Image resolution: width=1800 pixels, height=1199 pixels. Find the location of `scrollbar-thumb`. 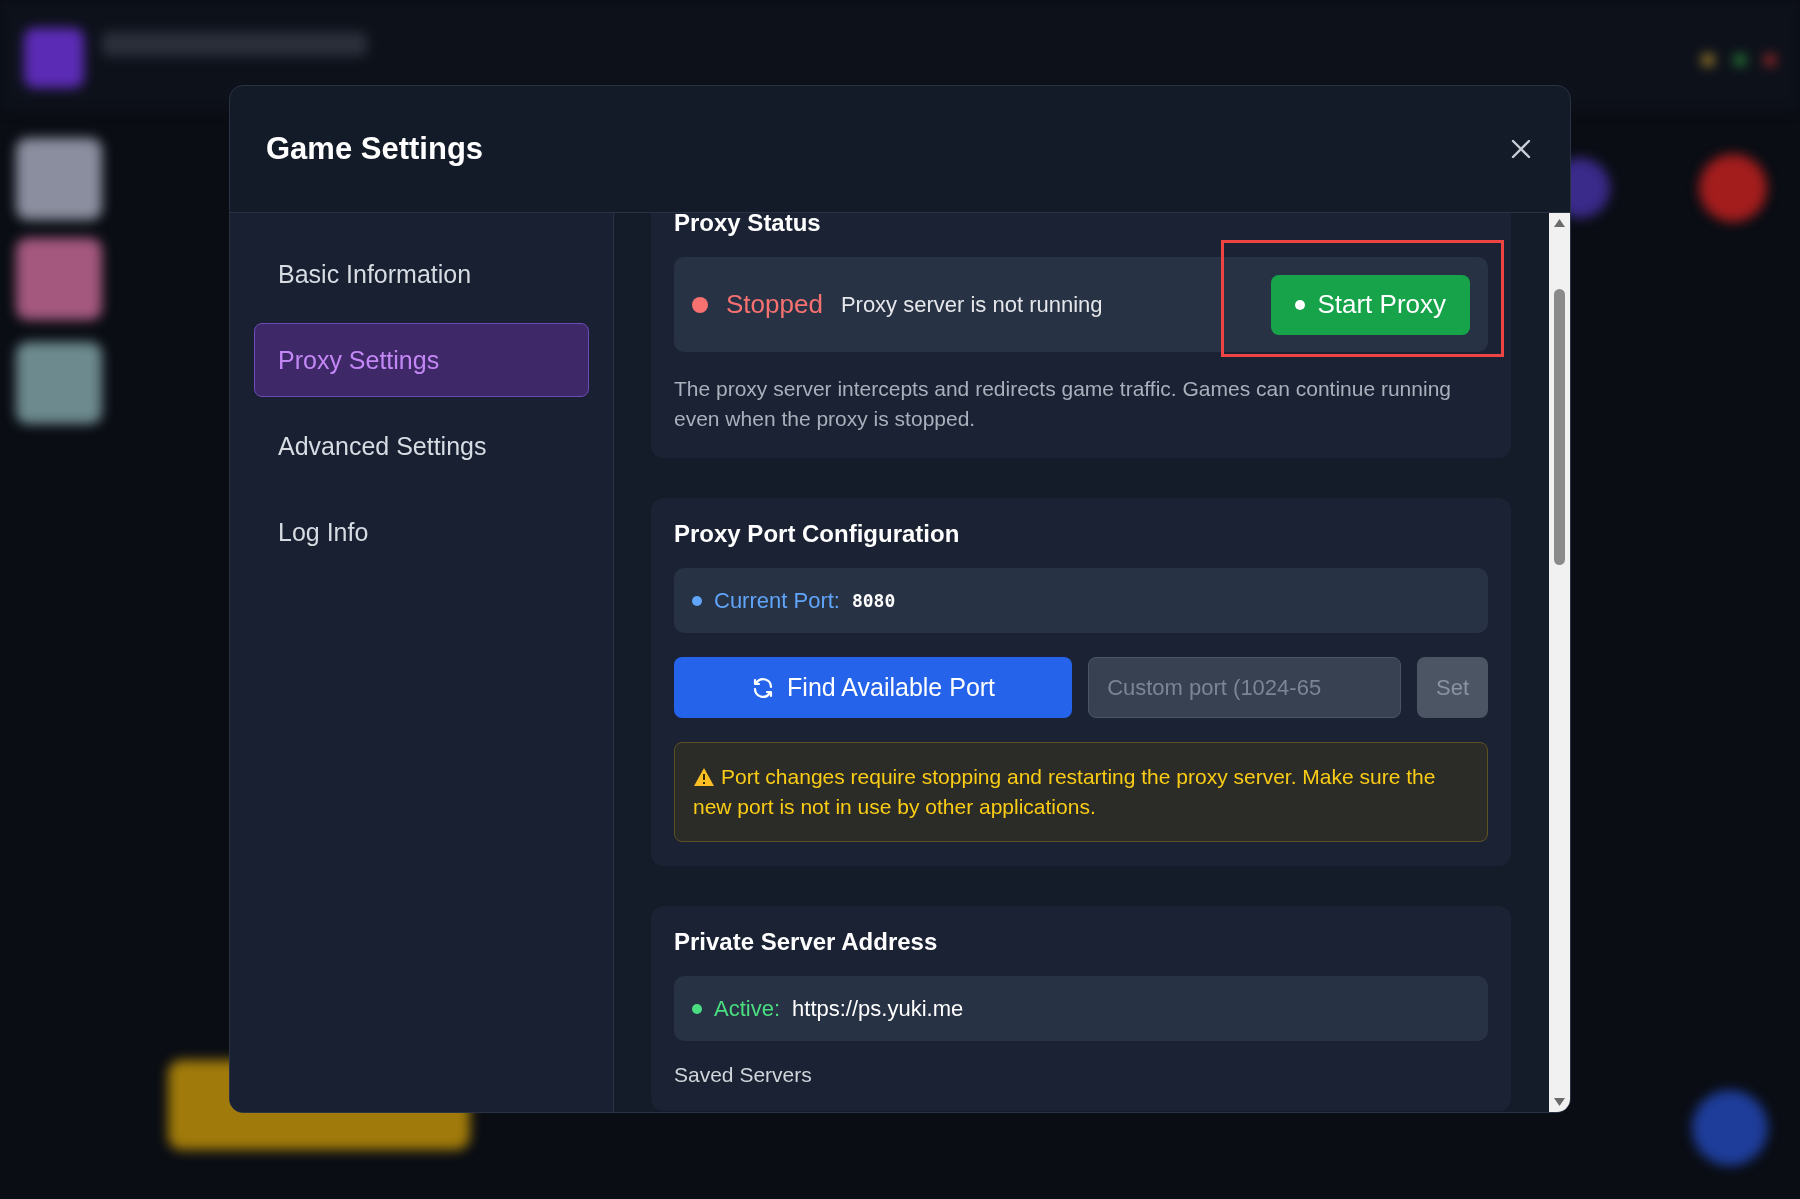

scrollbar-thumb is located at coordinates (1559, 427).